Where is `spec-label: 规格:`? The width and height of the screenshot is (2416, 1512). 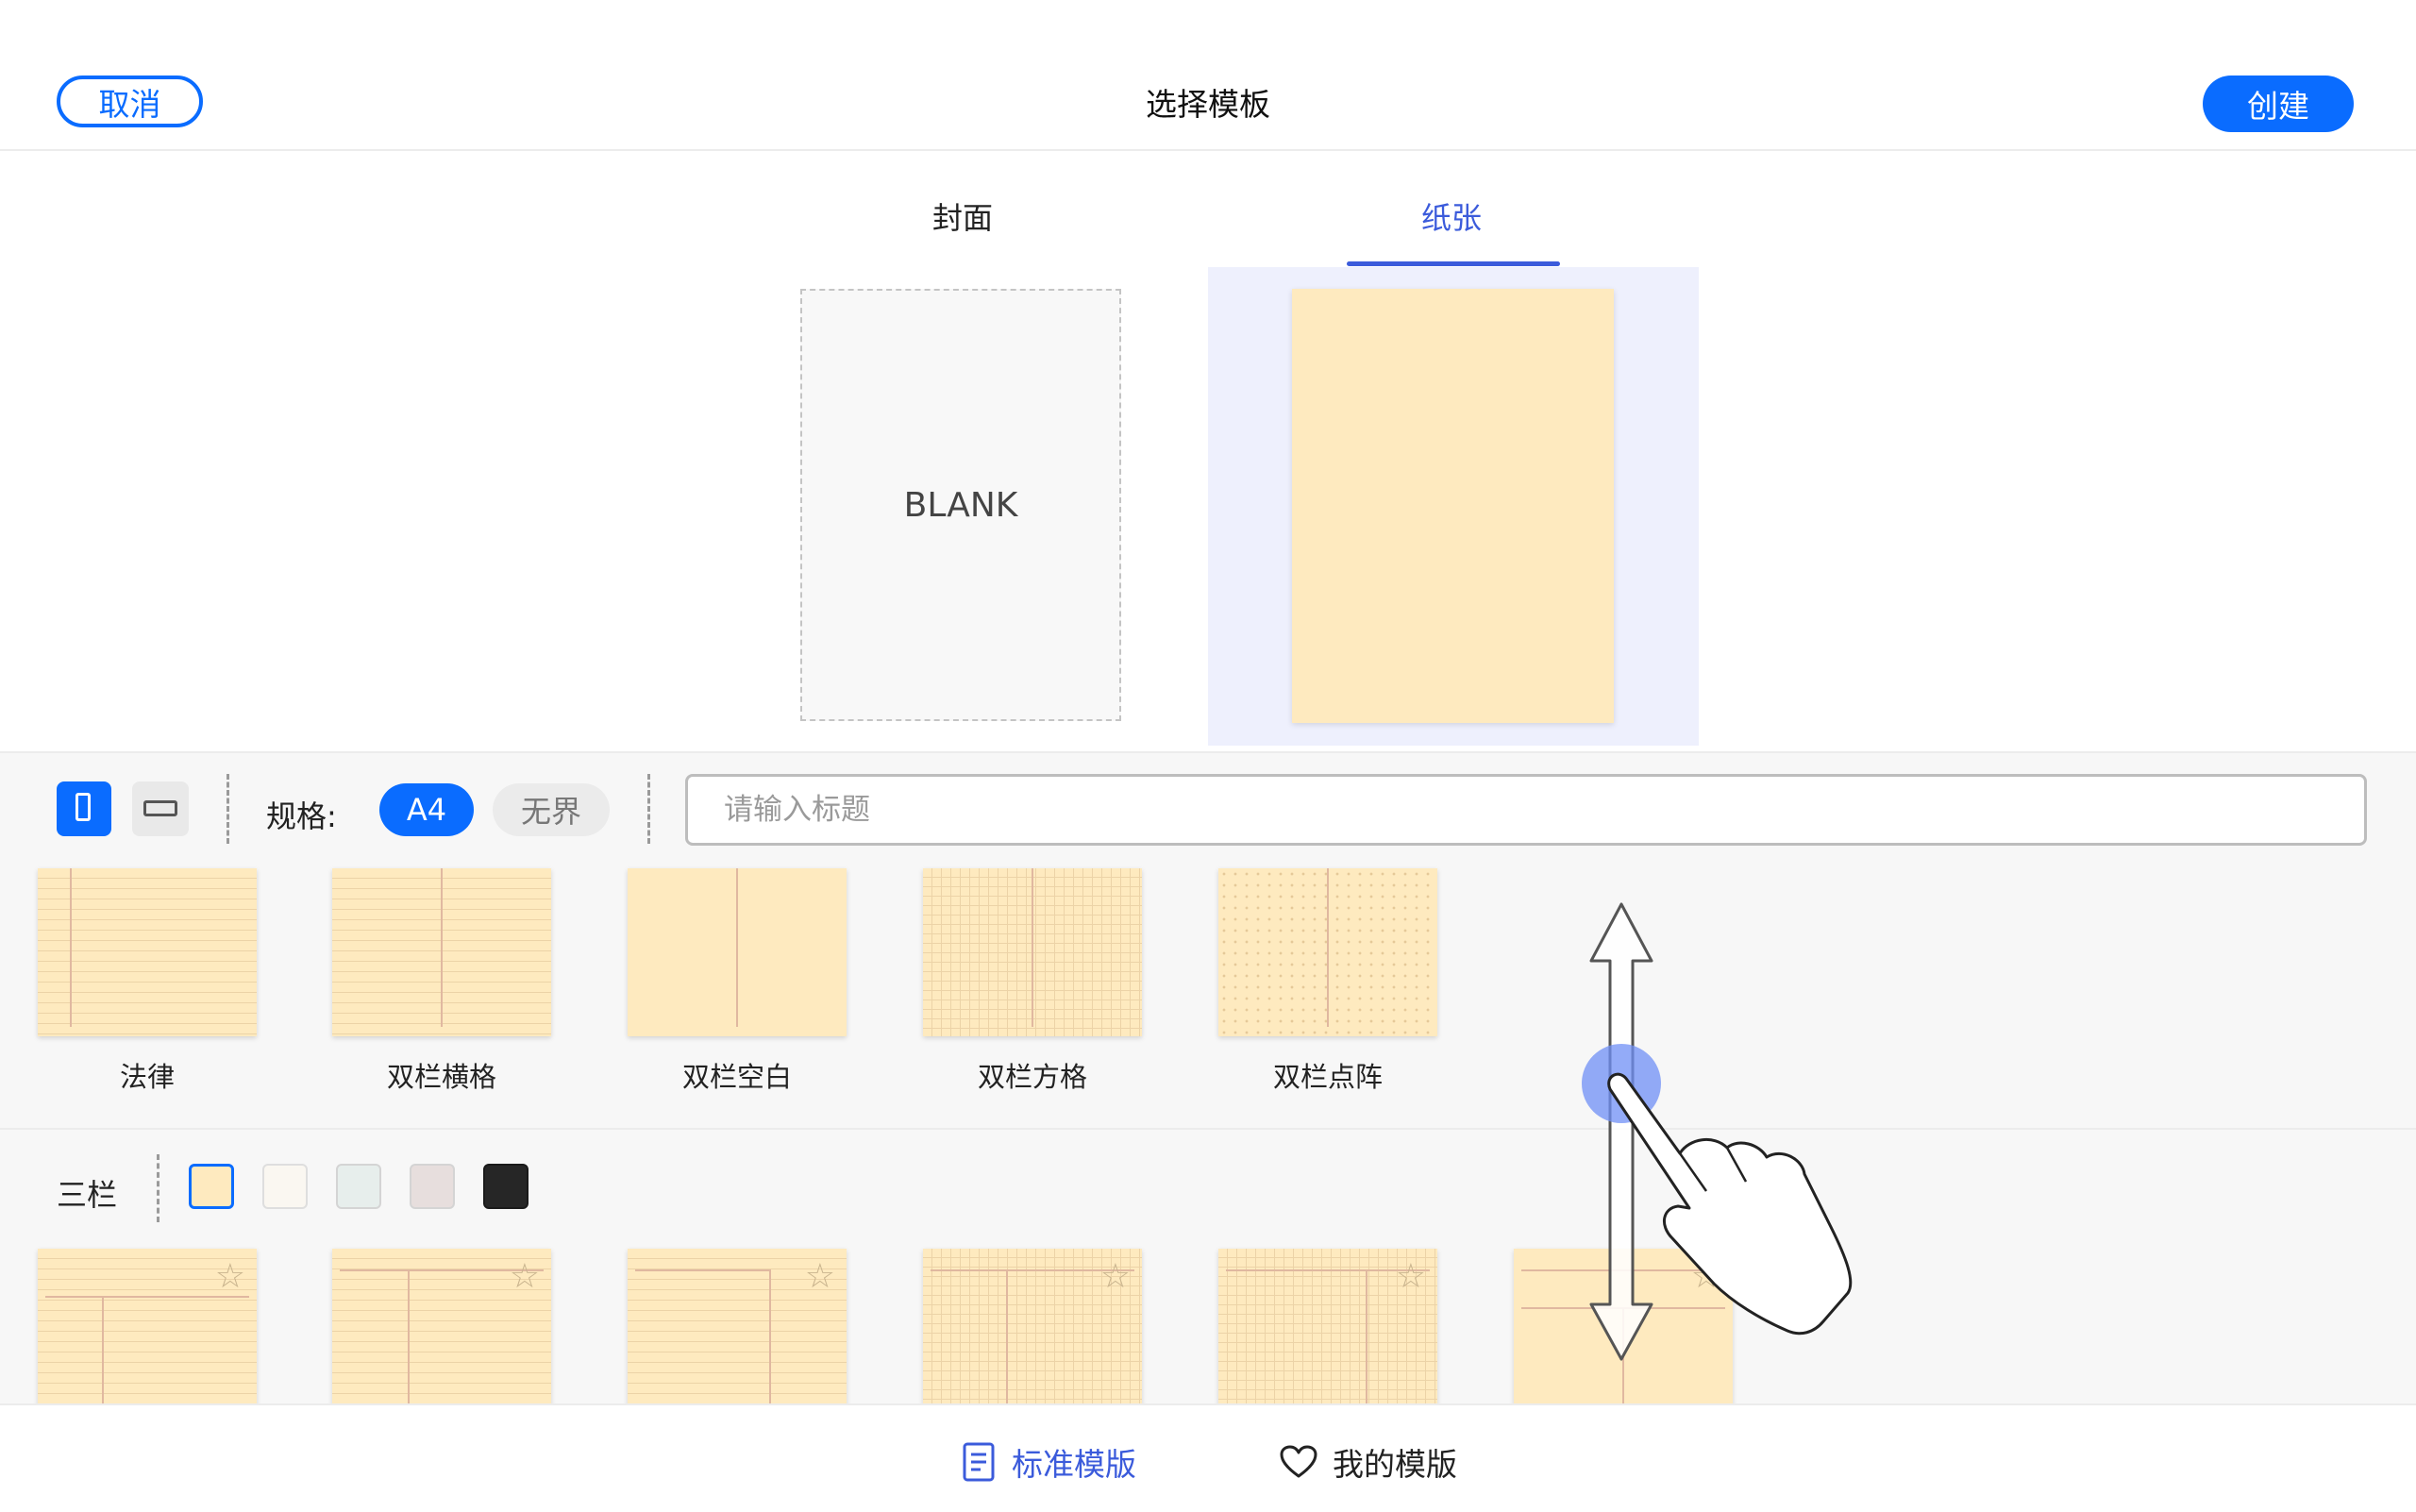
spec-label: 规格: is located at coordinates (301, 816).